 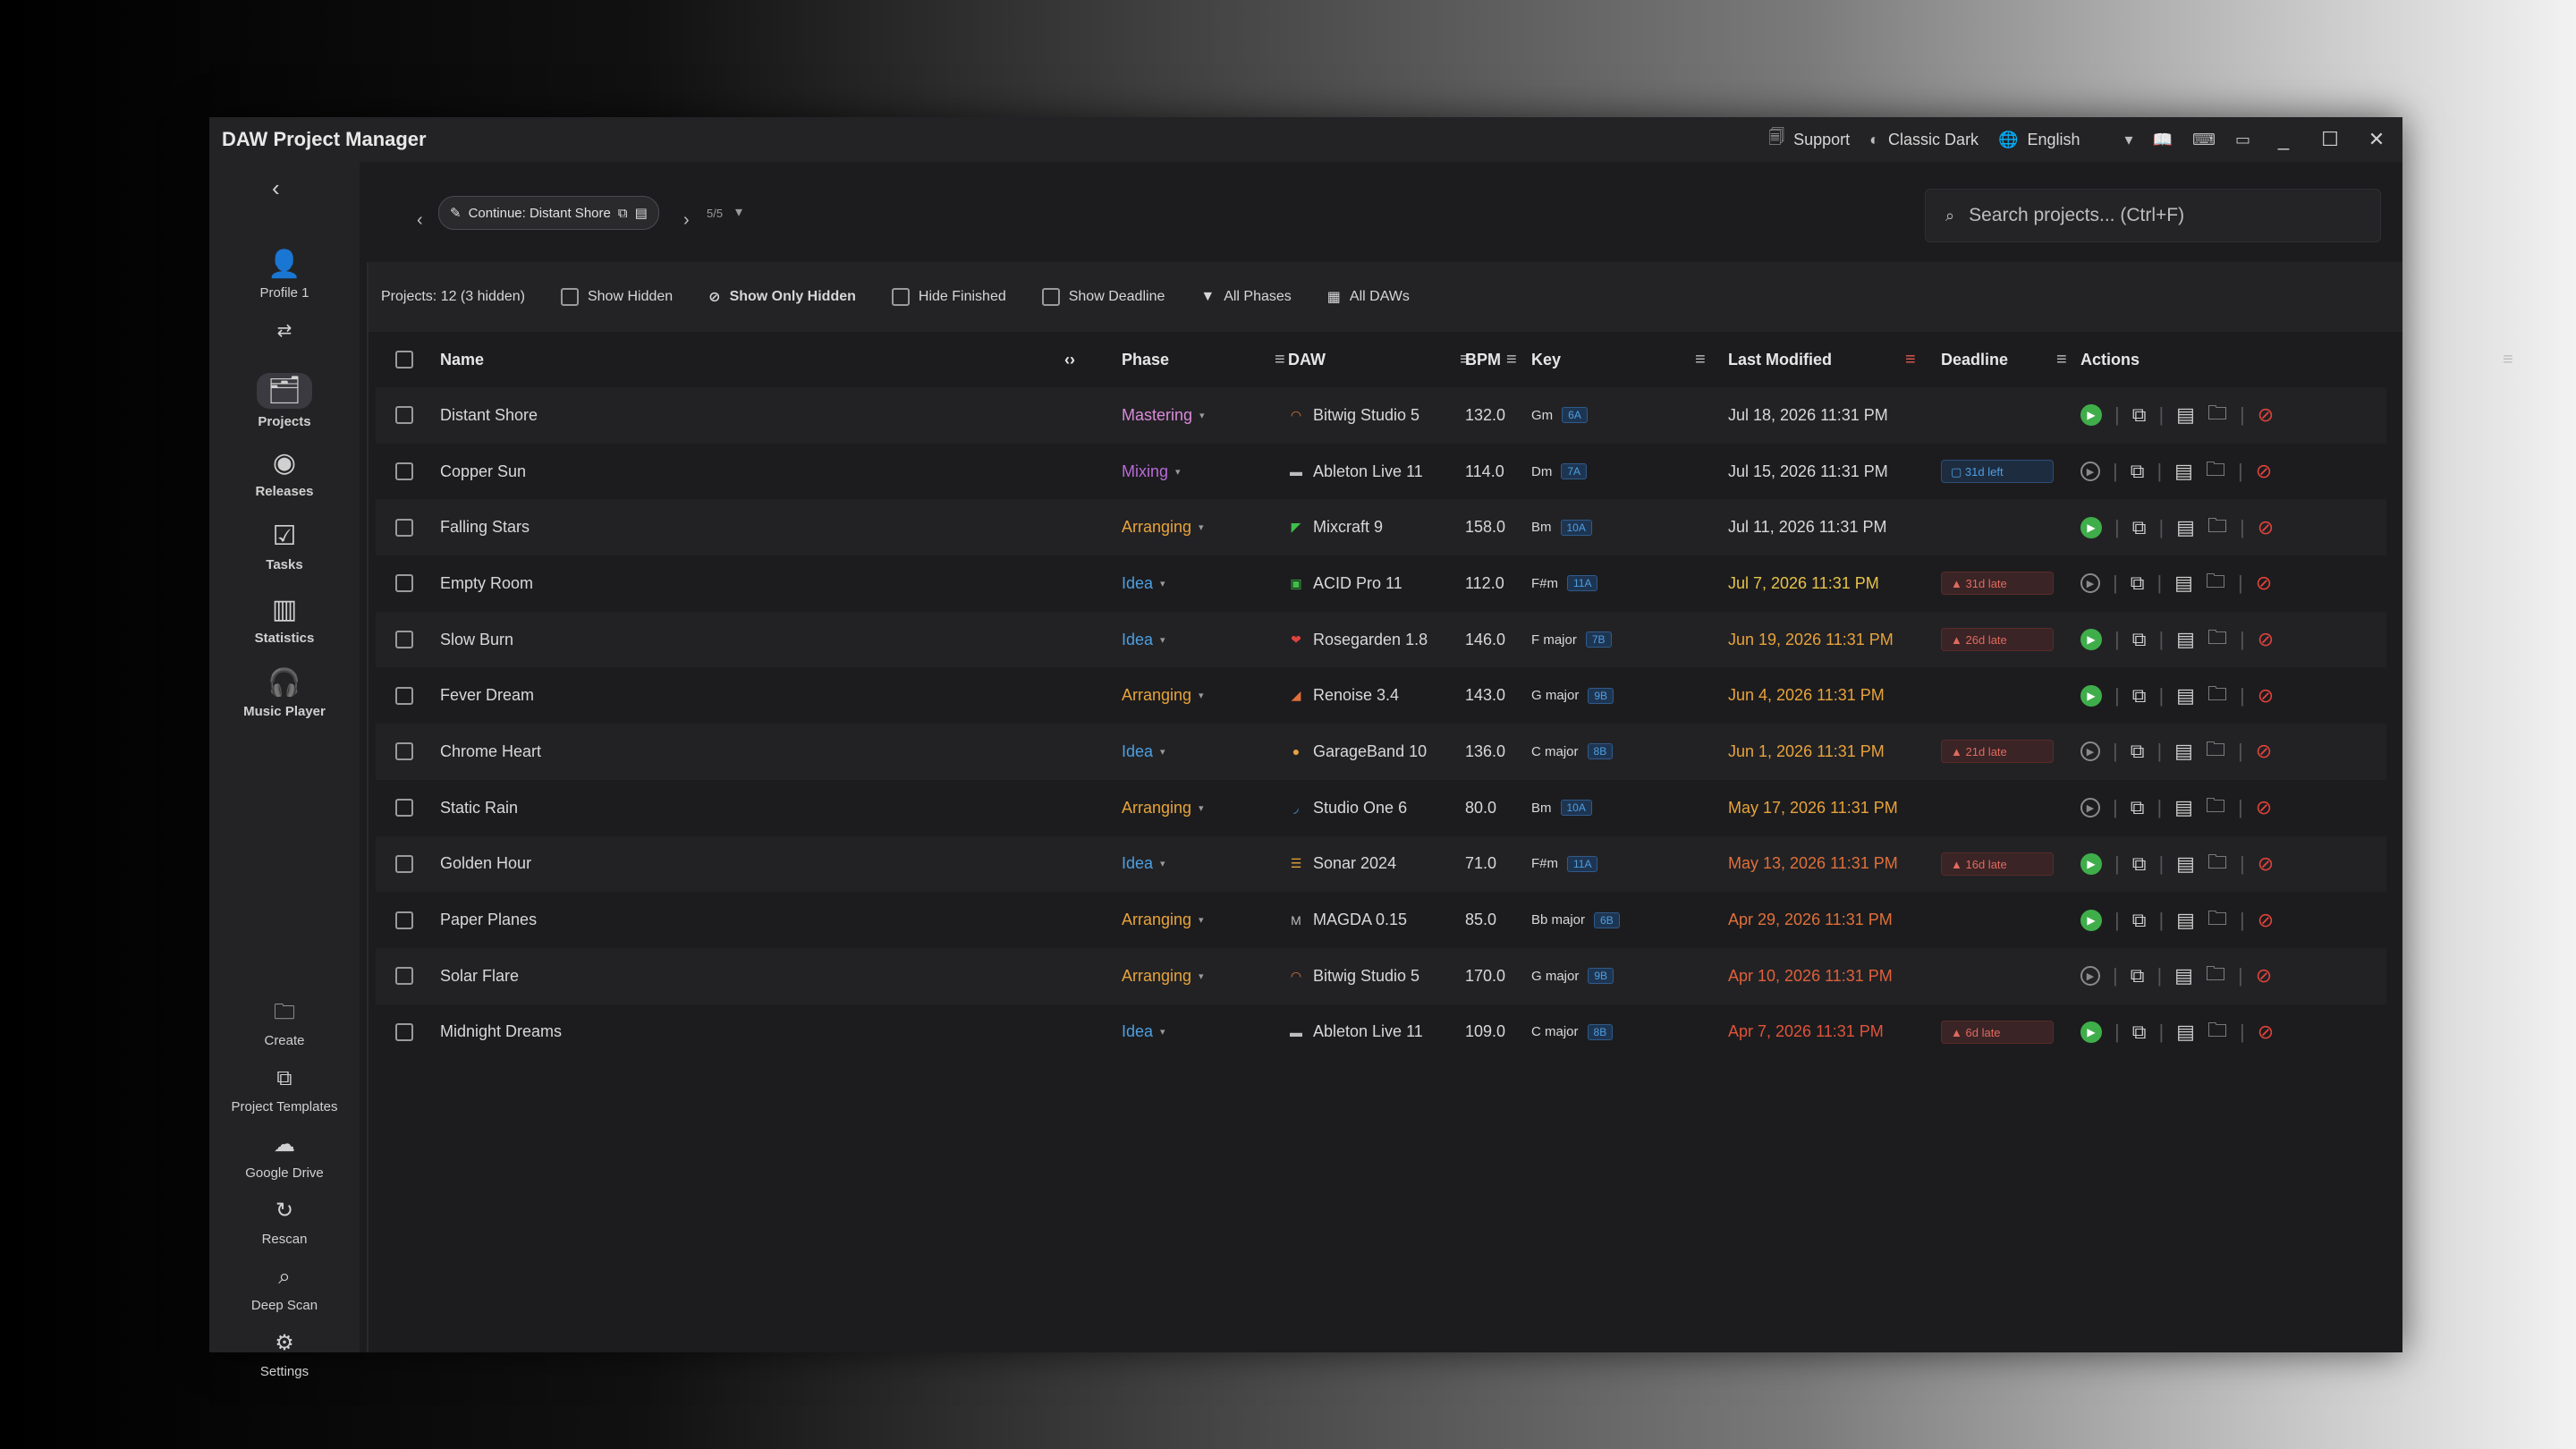 What do you see at coordinates (462, 359) in the screenshot?
I see `header-name: Name` at bounding box center [462, 359].